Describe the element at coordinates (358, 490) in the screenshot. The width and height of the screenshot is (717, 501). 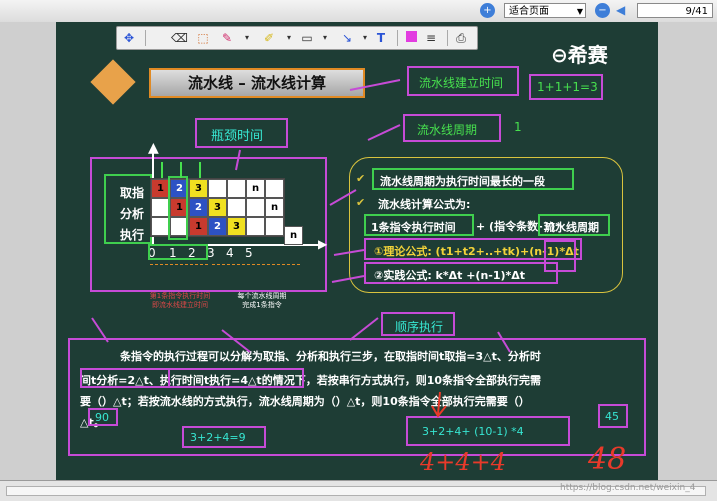
I see `status-bar: https://blog.csdn.net/weixin_4` at that location.